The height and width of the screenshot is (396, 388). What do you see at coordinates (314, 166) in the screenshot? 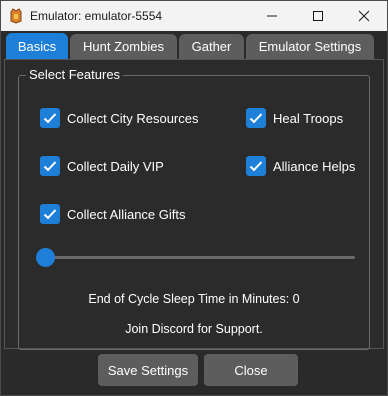
I see `checkbox-label: Alliance Helps` at bounding box center [314, 166].